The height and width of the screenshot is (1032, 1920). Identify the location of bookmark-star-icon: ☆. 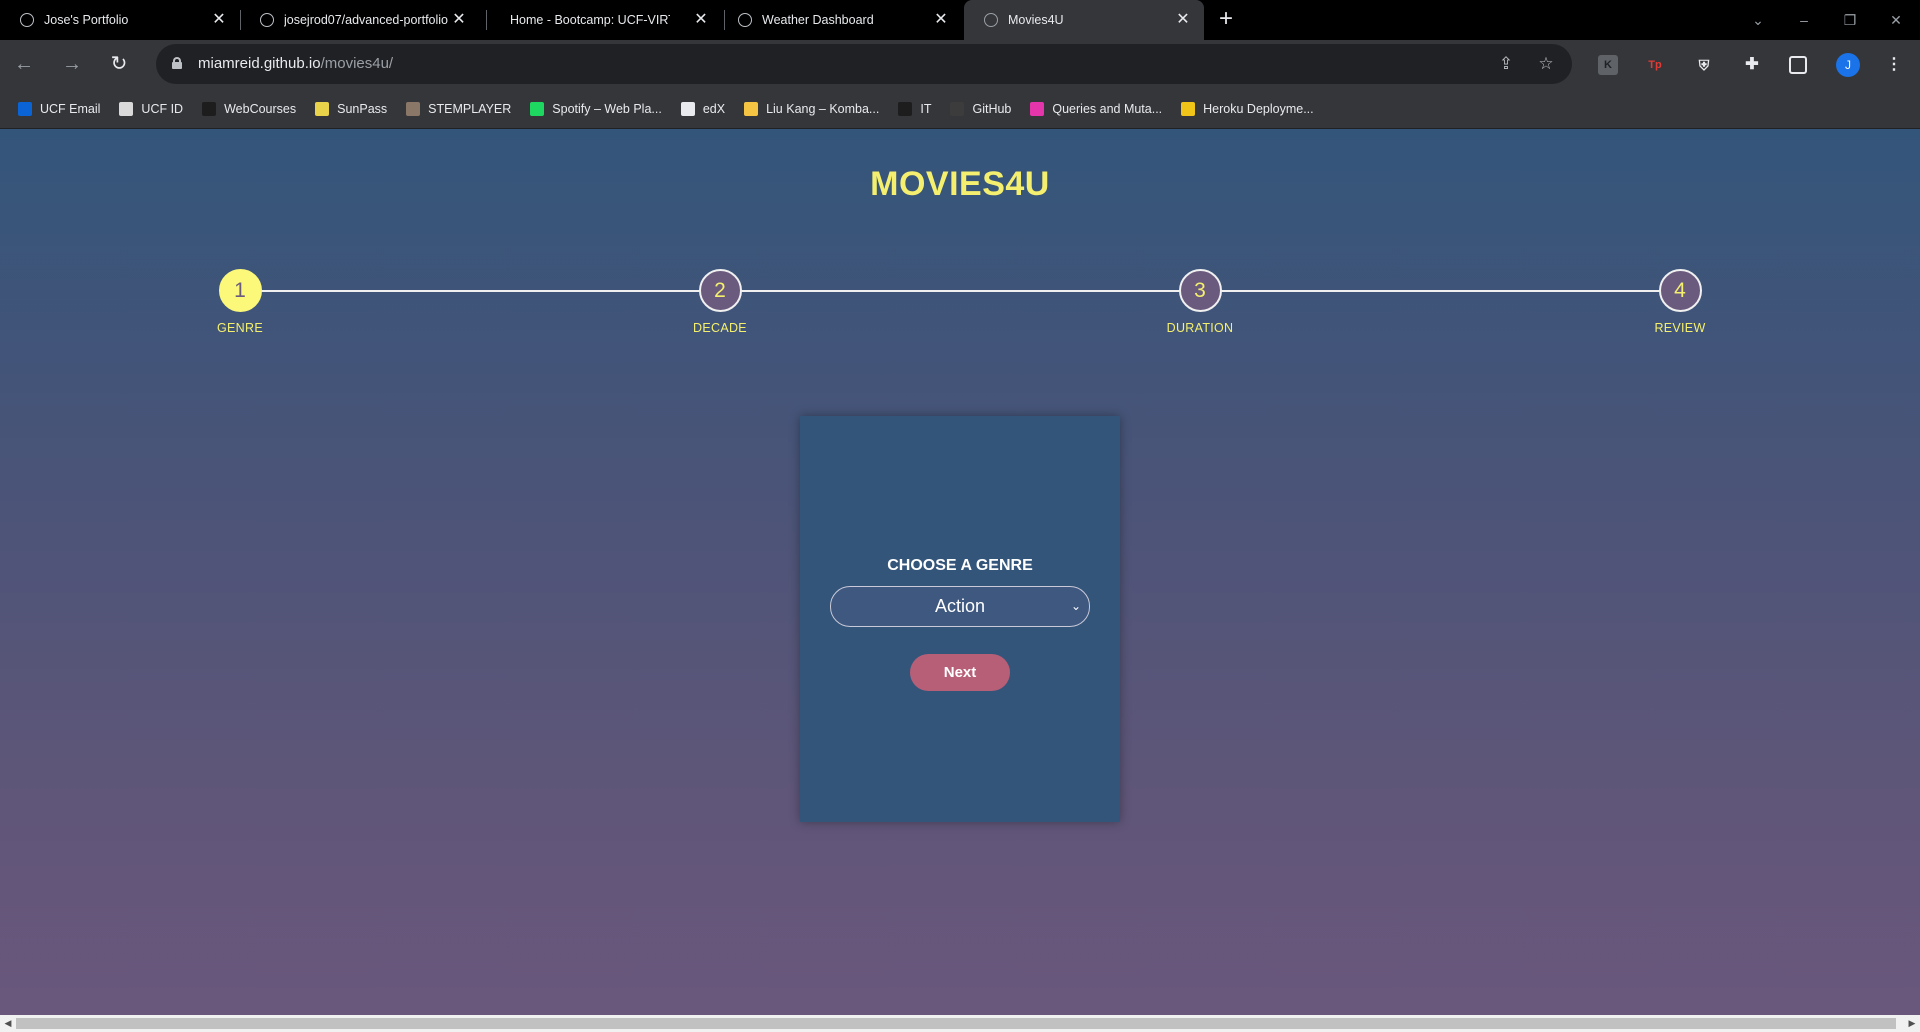
(1546, 64).